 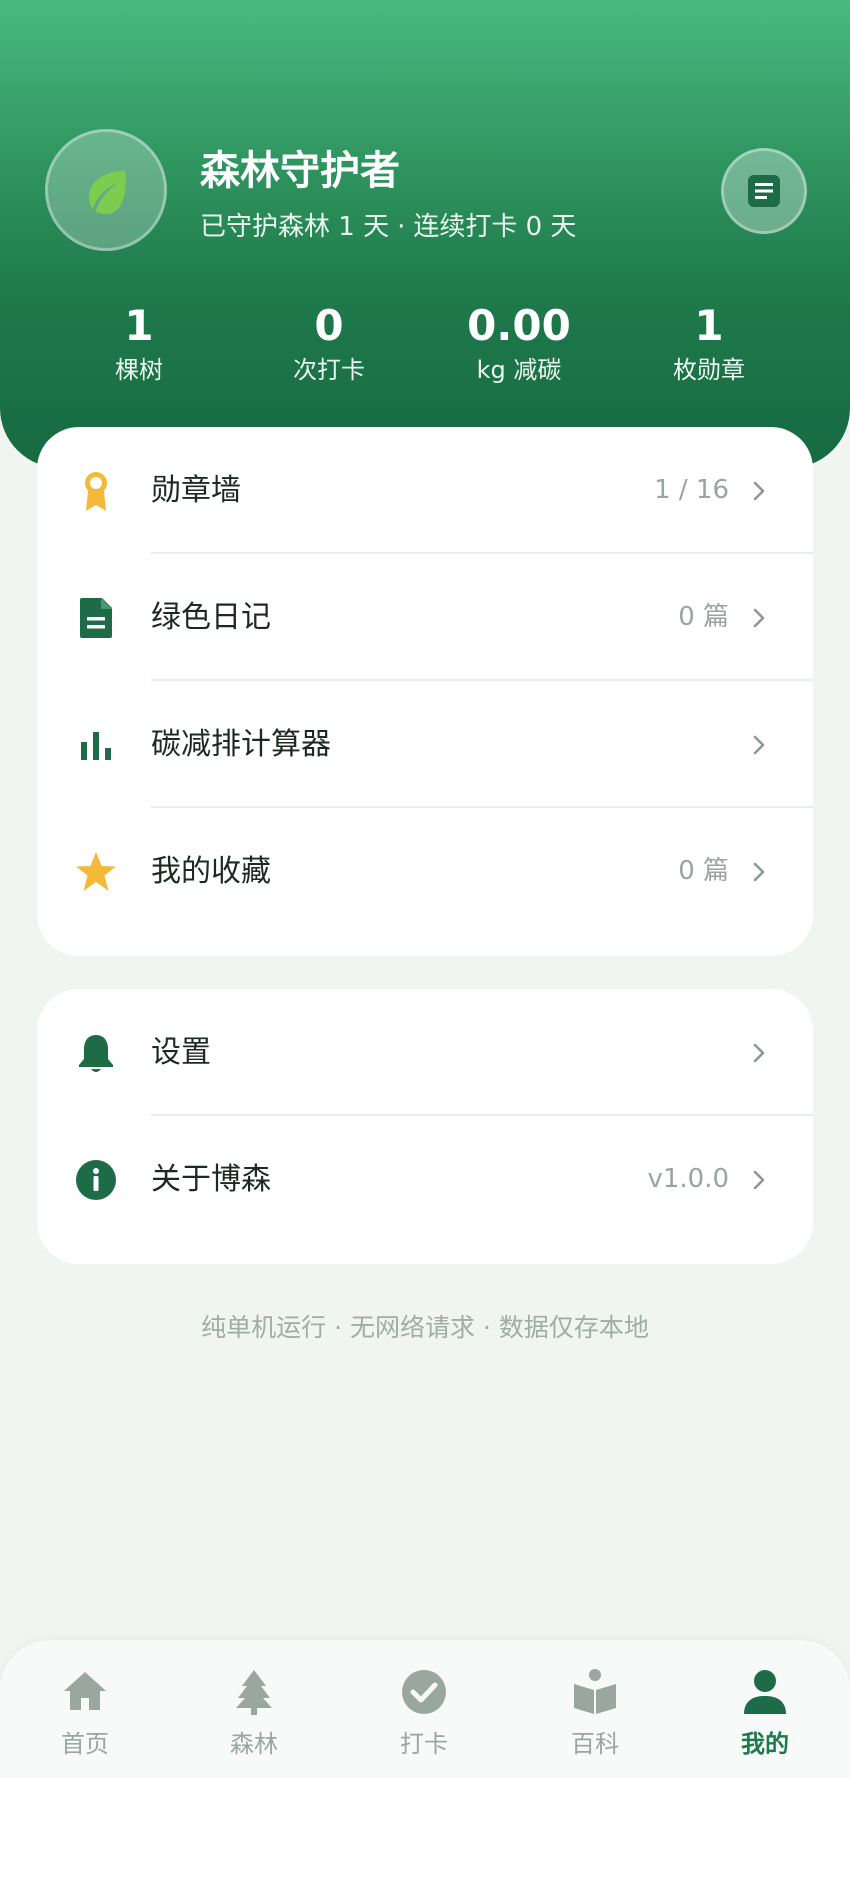 What do you see at coordinates (691, 490) in the screenshot?
I see `menu-item-value: 1 / 16` at bounding box center [691, 490].